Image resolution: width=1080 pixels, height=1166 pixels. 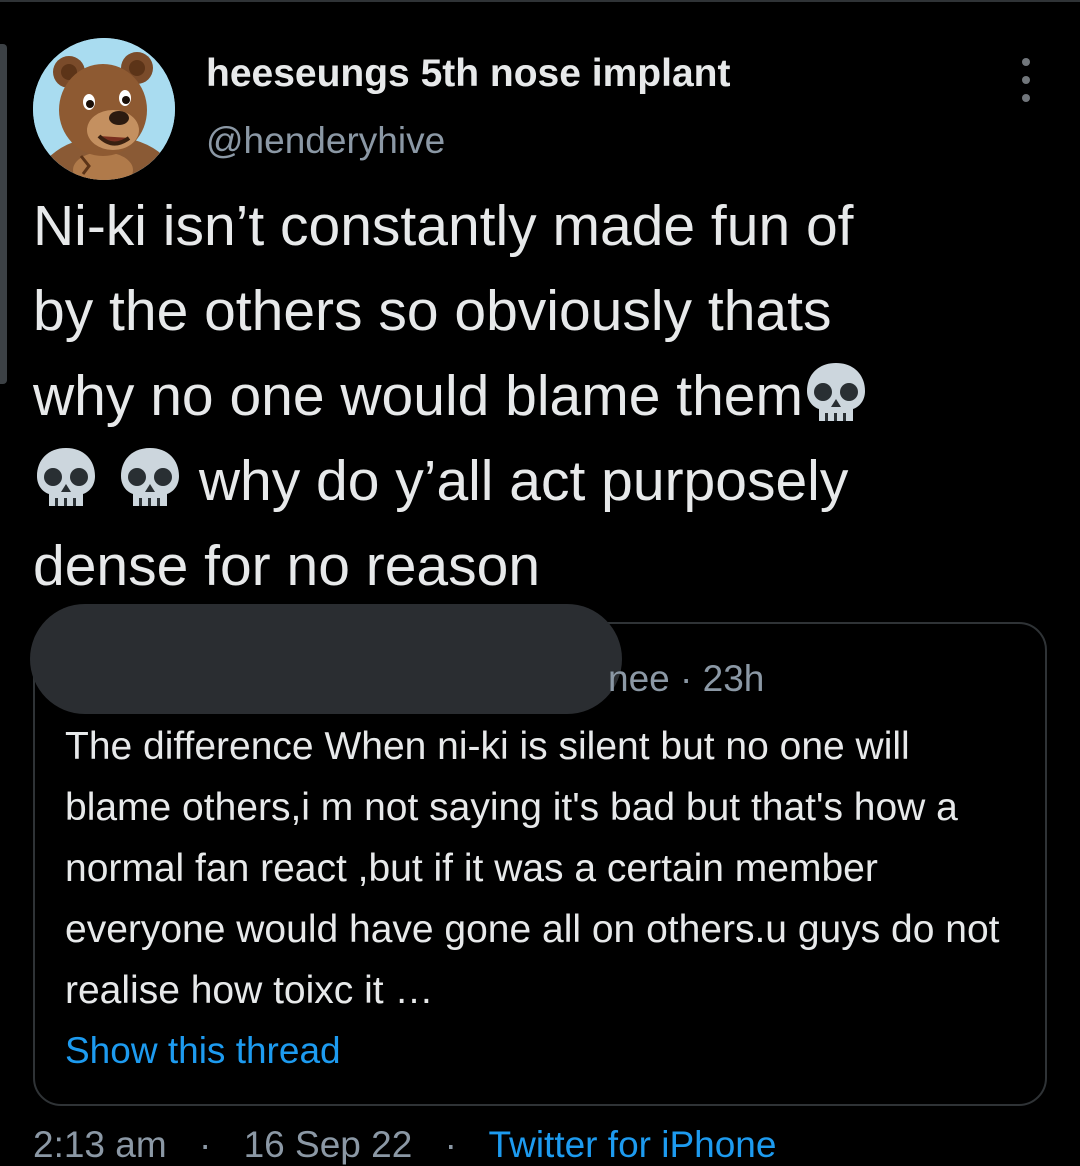 I want to click on tweet-footer-meta: 2:13 am · 16 Sep 22 · Twitter for iPhone, so click(x=404, y=1145).